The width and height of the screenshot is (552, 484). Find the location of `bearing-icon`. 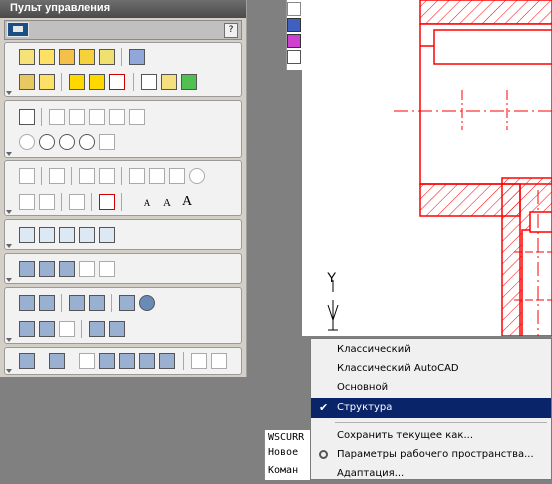

bearing-icon is located at coordinates (97, 303).